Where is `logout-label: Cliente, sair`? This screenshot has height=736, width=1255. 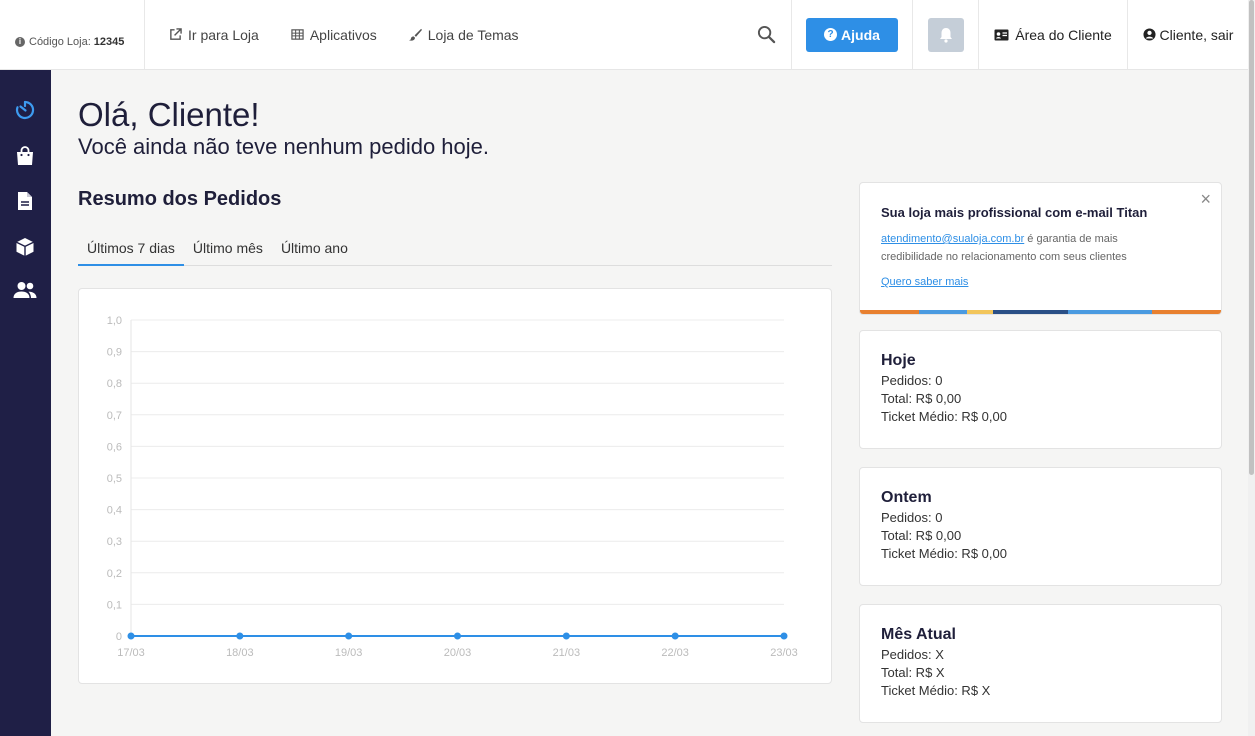
logout-label: Cliente, sair is located at coordinates (1196, 34).